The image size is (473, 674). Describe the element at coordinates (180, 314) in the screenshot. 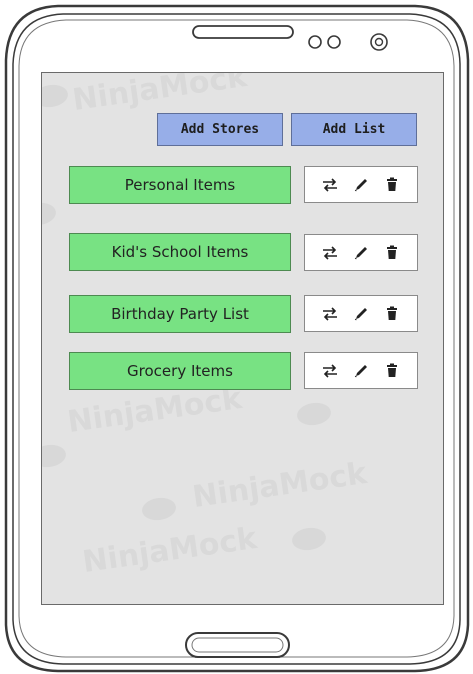

I see `list-item-birthday-party-list: Birthday Party List` at that location.